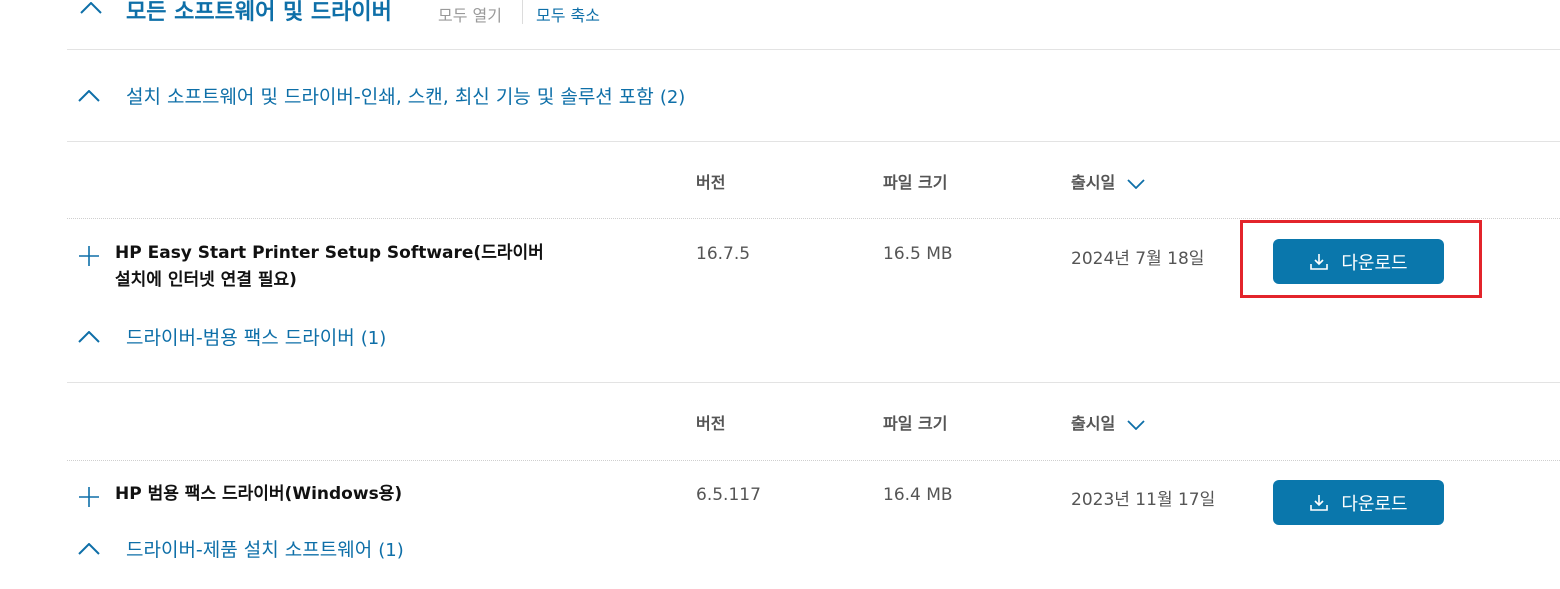 Image resolution: width=1560 pixels, height=589 pixels. Describe the element at coordinates (918, 254) in the screenshot. I see `size-value: 16.5 MB` at that location.